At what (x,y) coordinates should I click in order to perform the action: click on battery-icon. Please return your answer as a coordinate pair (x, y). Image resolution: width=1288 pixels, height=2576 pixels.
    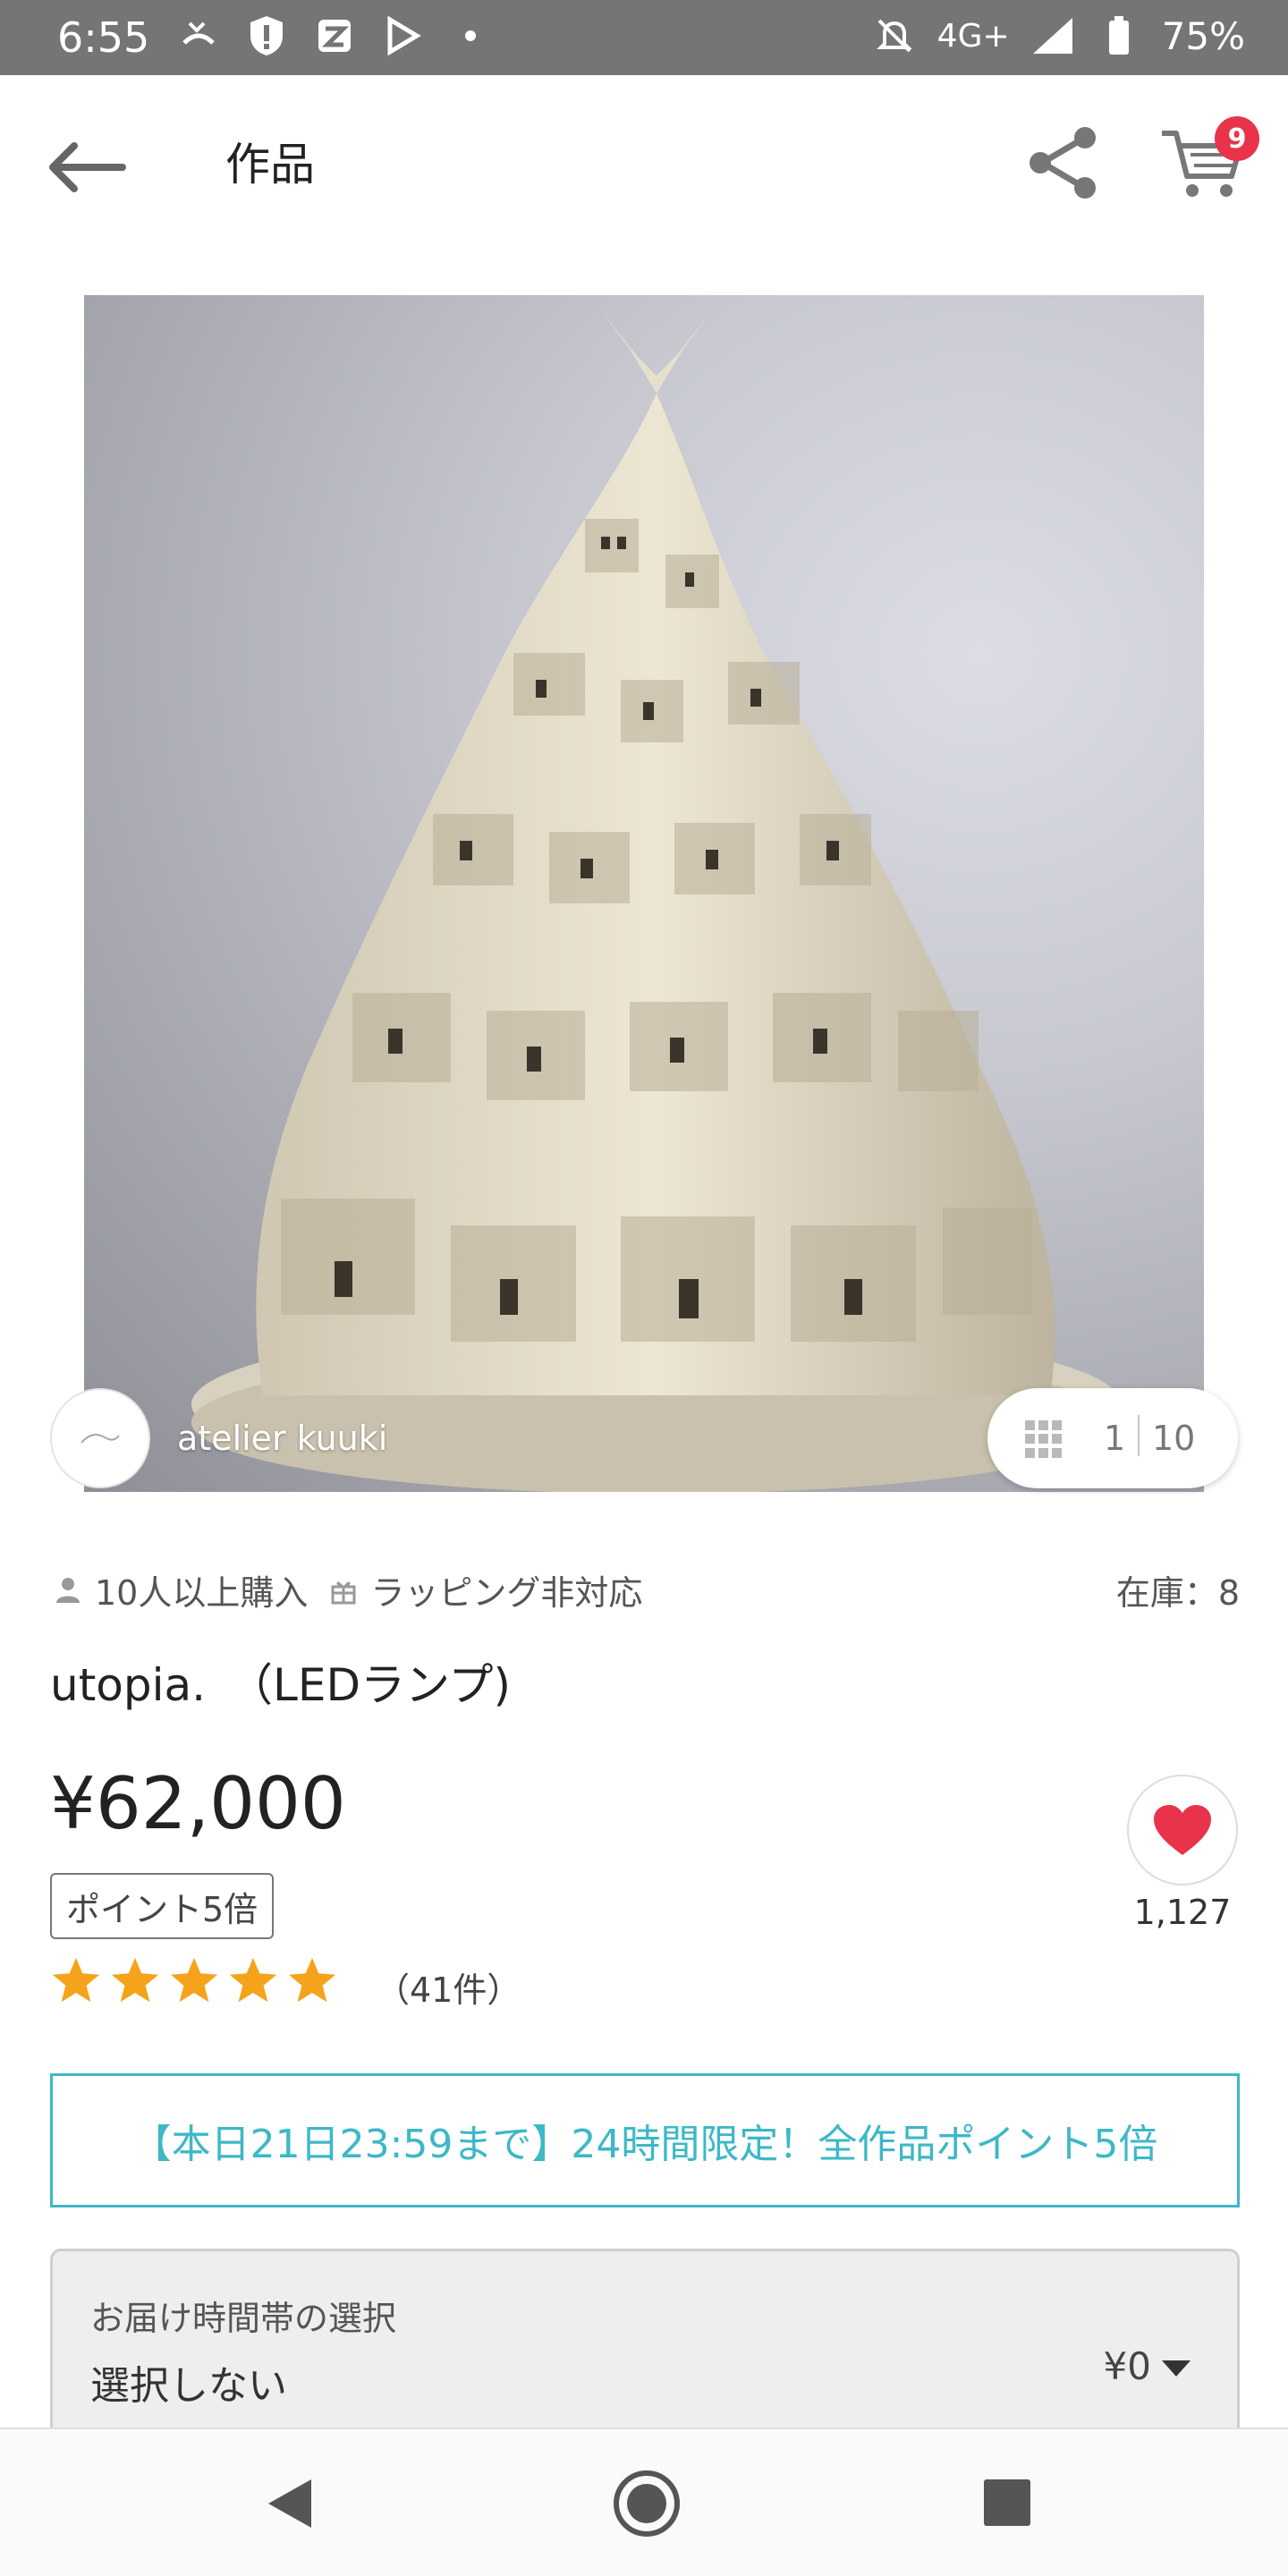
    Looking at the image, I should click on (1119, 36).